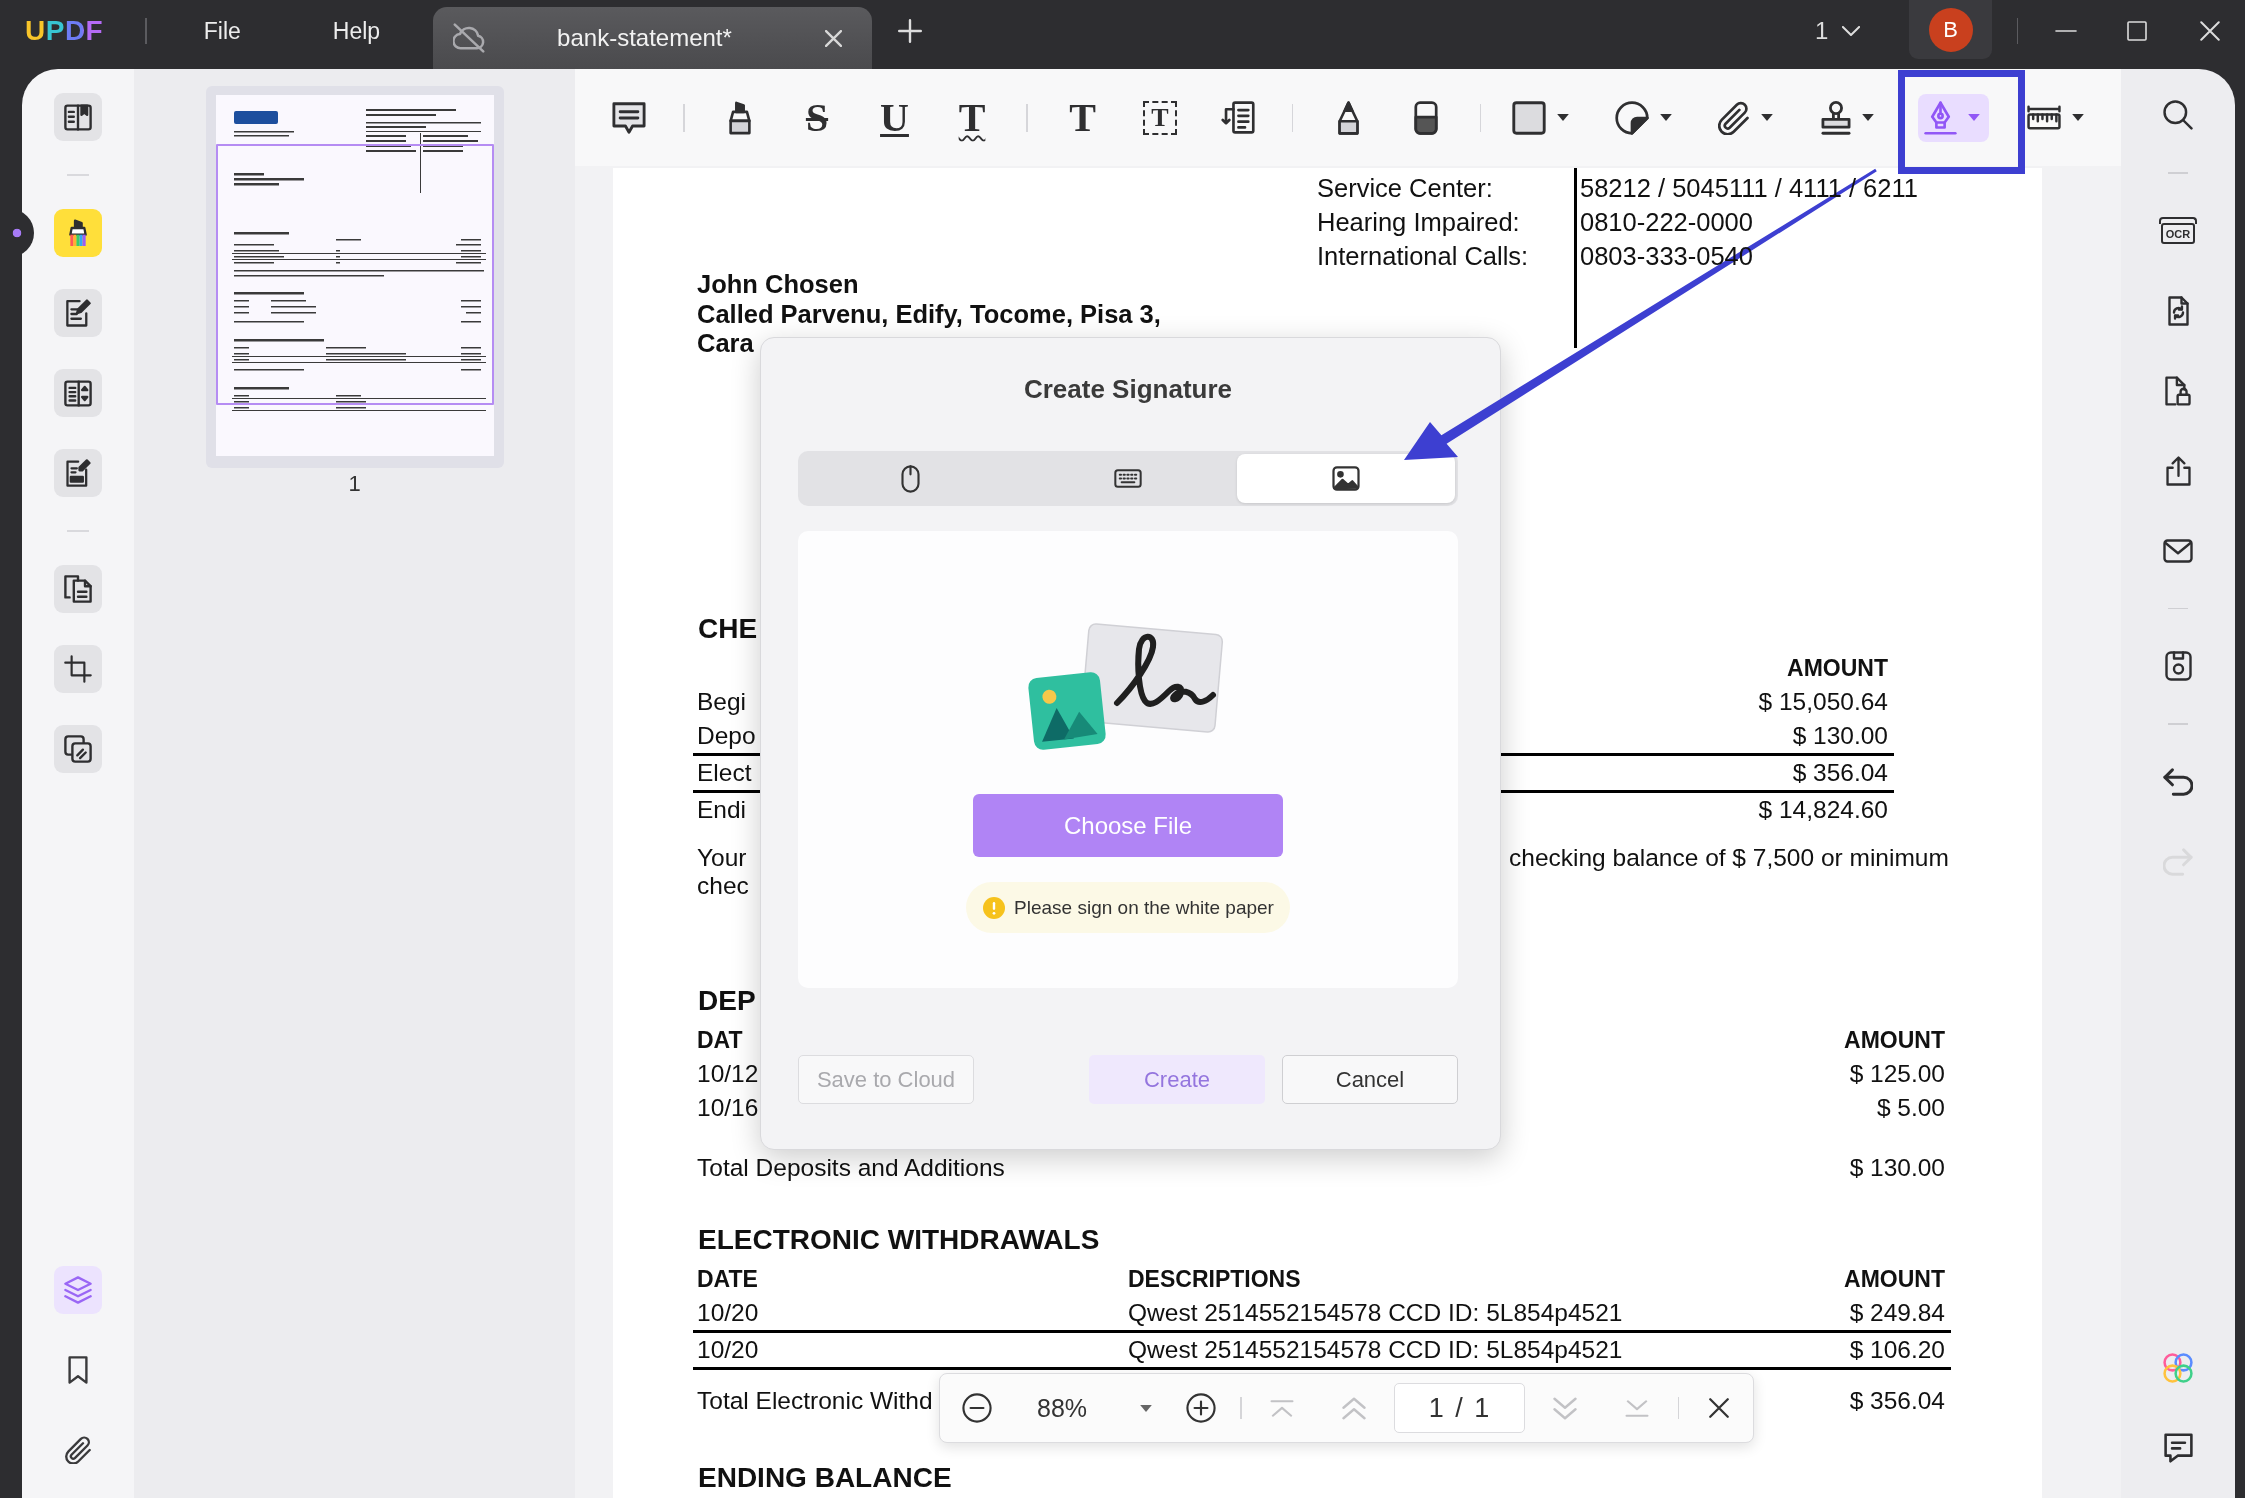 This screenshot has width=2245, height=1498. What do you see at coordinates (653, 38) in the screenshot?
I see `document-tab: bank-statement*` at bounding box center [653, 38].